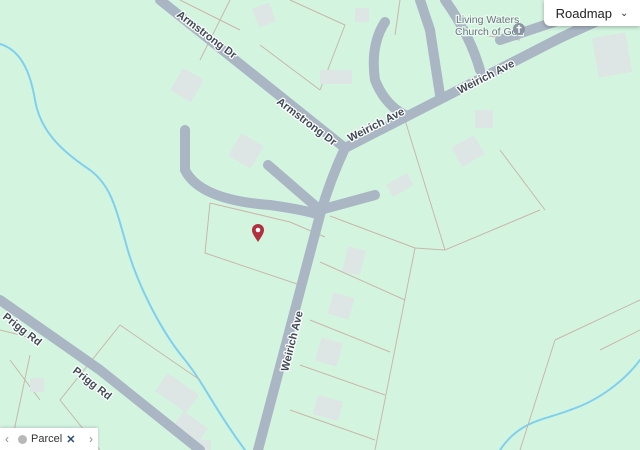 The image size is (640, 450). Describe the element at coordinates (7, 439) in the screenshot. I see `chevron-left-icon: ‹` at that location.